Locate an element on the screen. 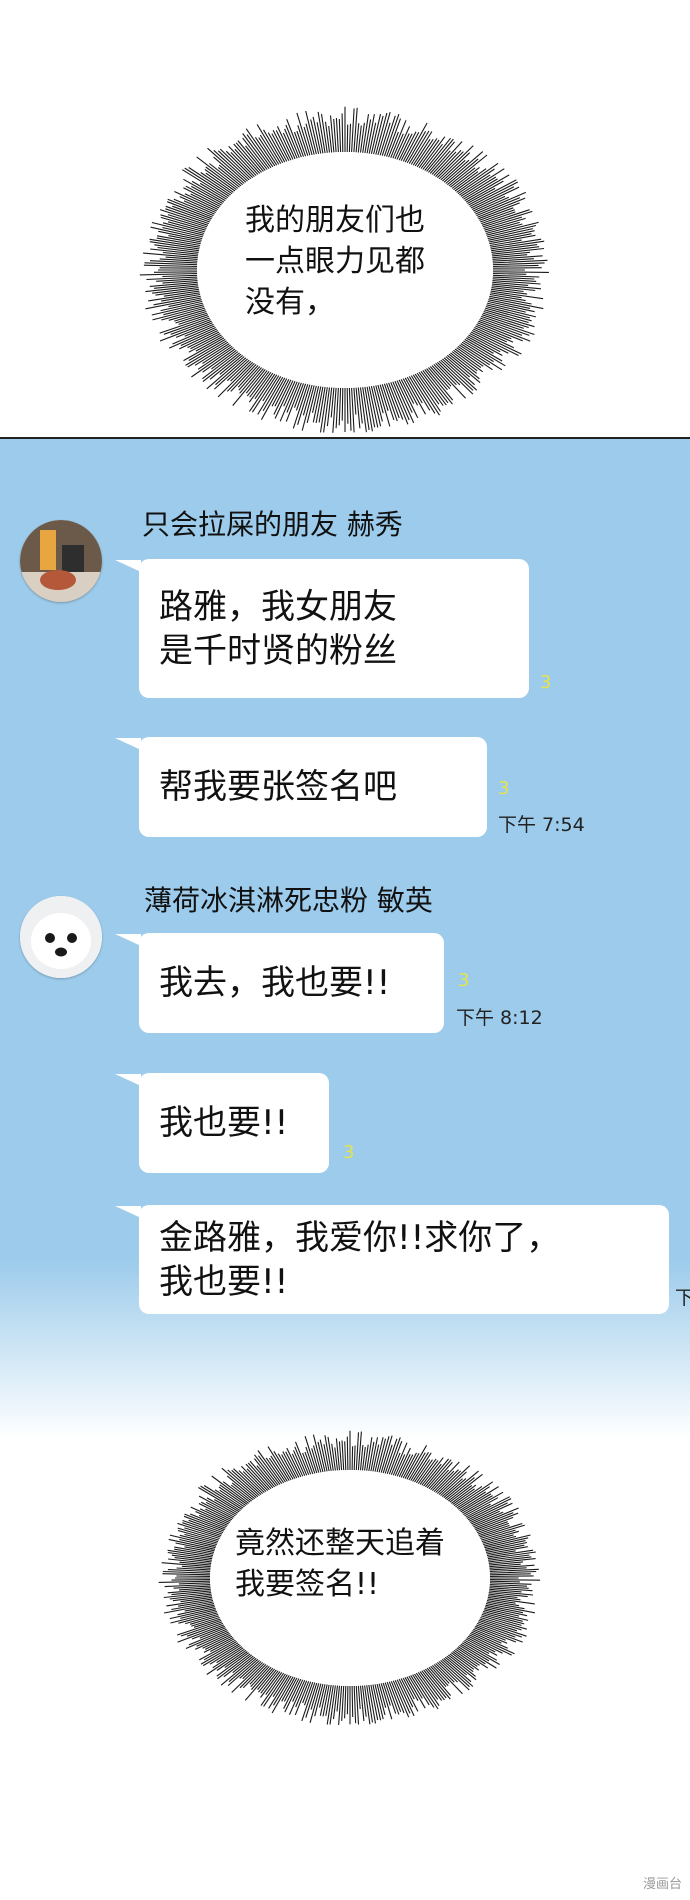  sender-name-hyeoksu: 只会拉屎的朋友 赫秀 is located at coordinates (272, 524).